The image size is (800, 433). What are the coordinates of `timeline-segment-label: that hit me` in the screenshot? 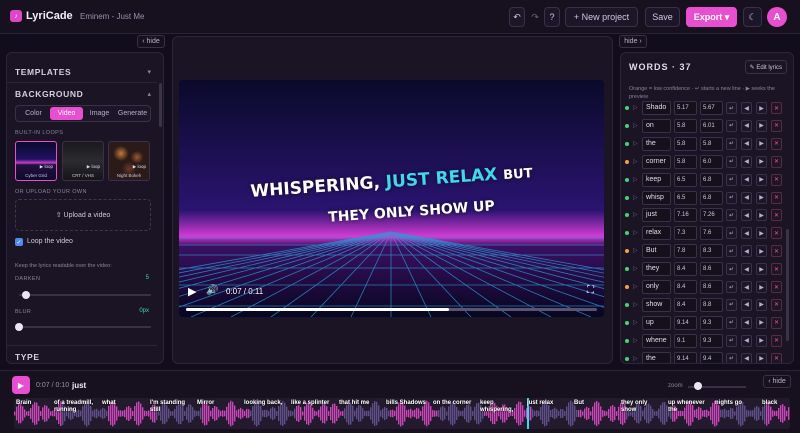 It's located at (360, 403).